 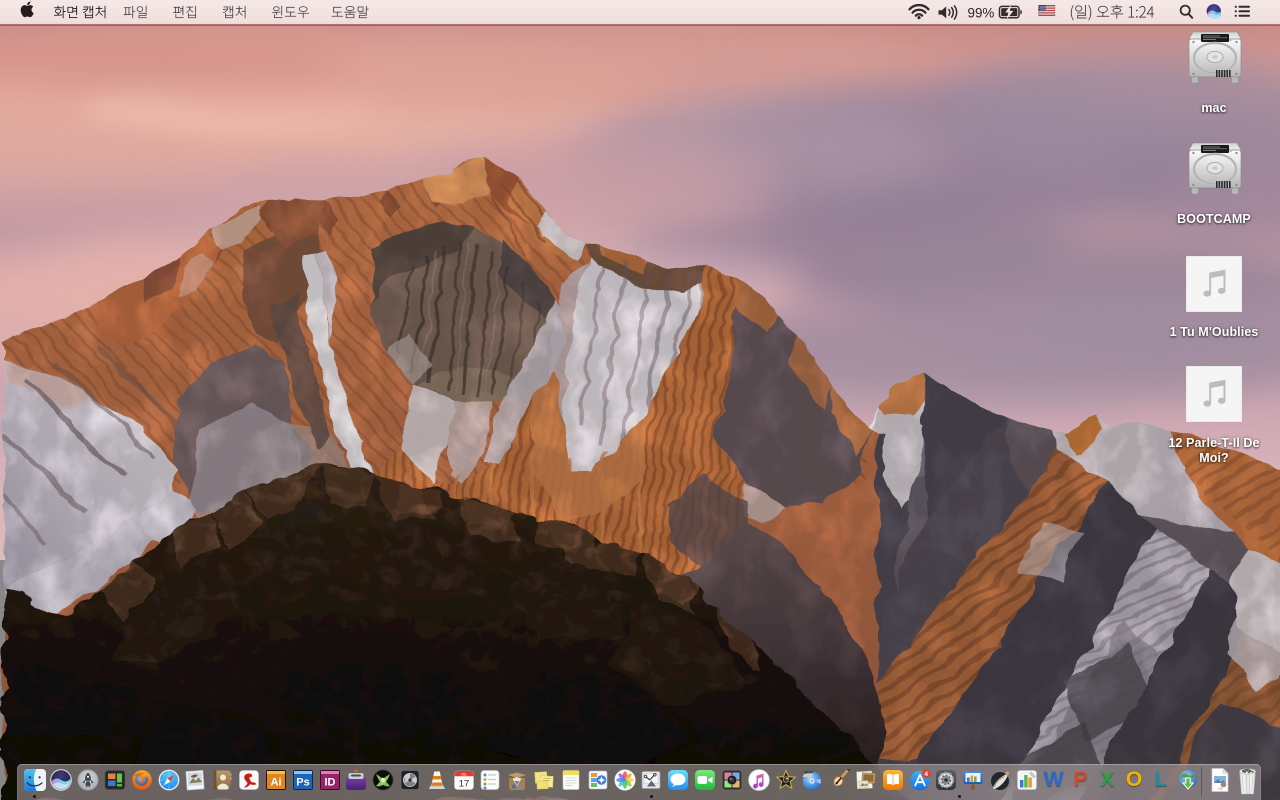 What do you see at coordinates (926, 774) in the screenshot?
I see `svg-text: 4` at bounding box center [926, 774].